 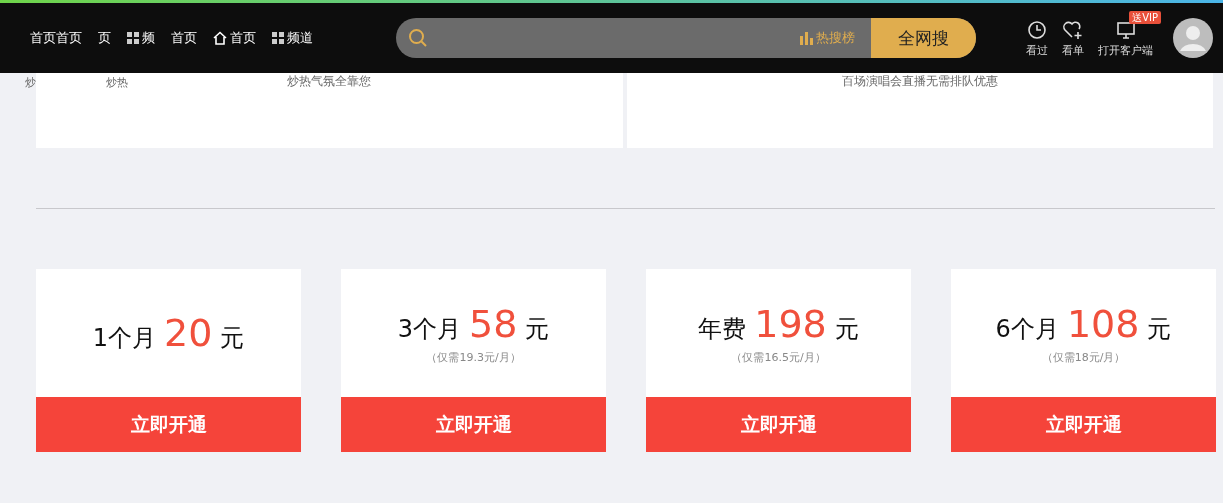 What do you see at coordinates (806, 38) in the screenshot?
I see `bar-chart-icon` at bounding box center [806, 38].